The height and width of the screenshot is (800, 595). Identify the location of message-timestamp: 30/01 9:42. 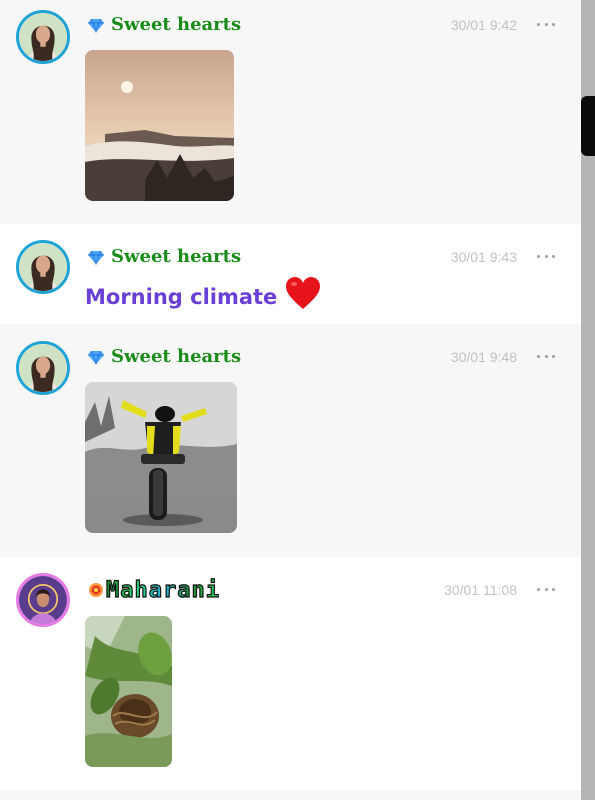
(483, 25).